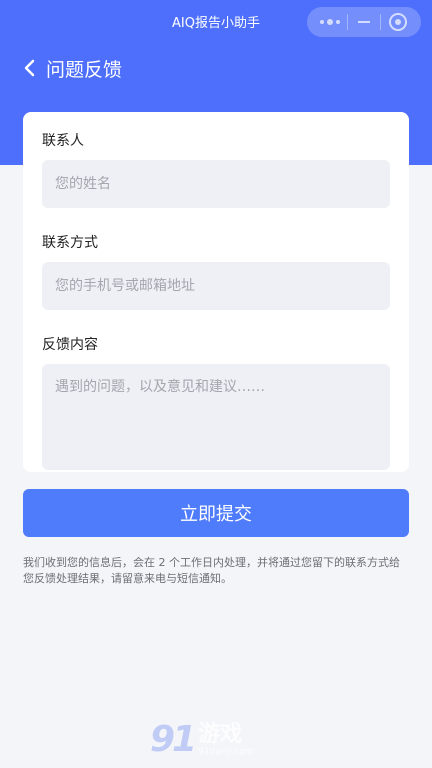  Describe the element at coordinates (220, 734) in the screenshot. I see `watermark-name: 游戏` at that location.